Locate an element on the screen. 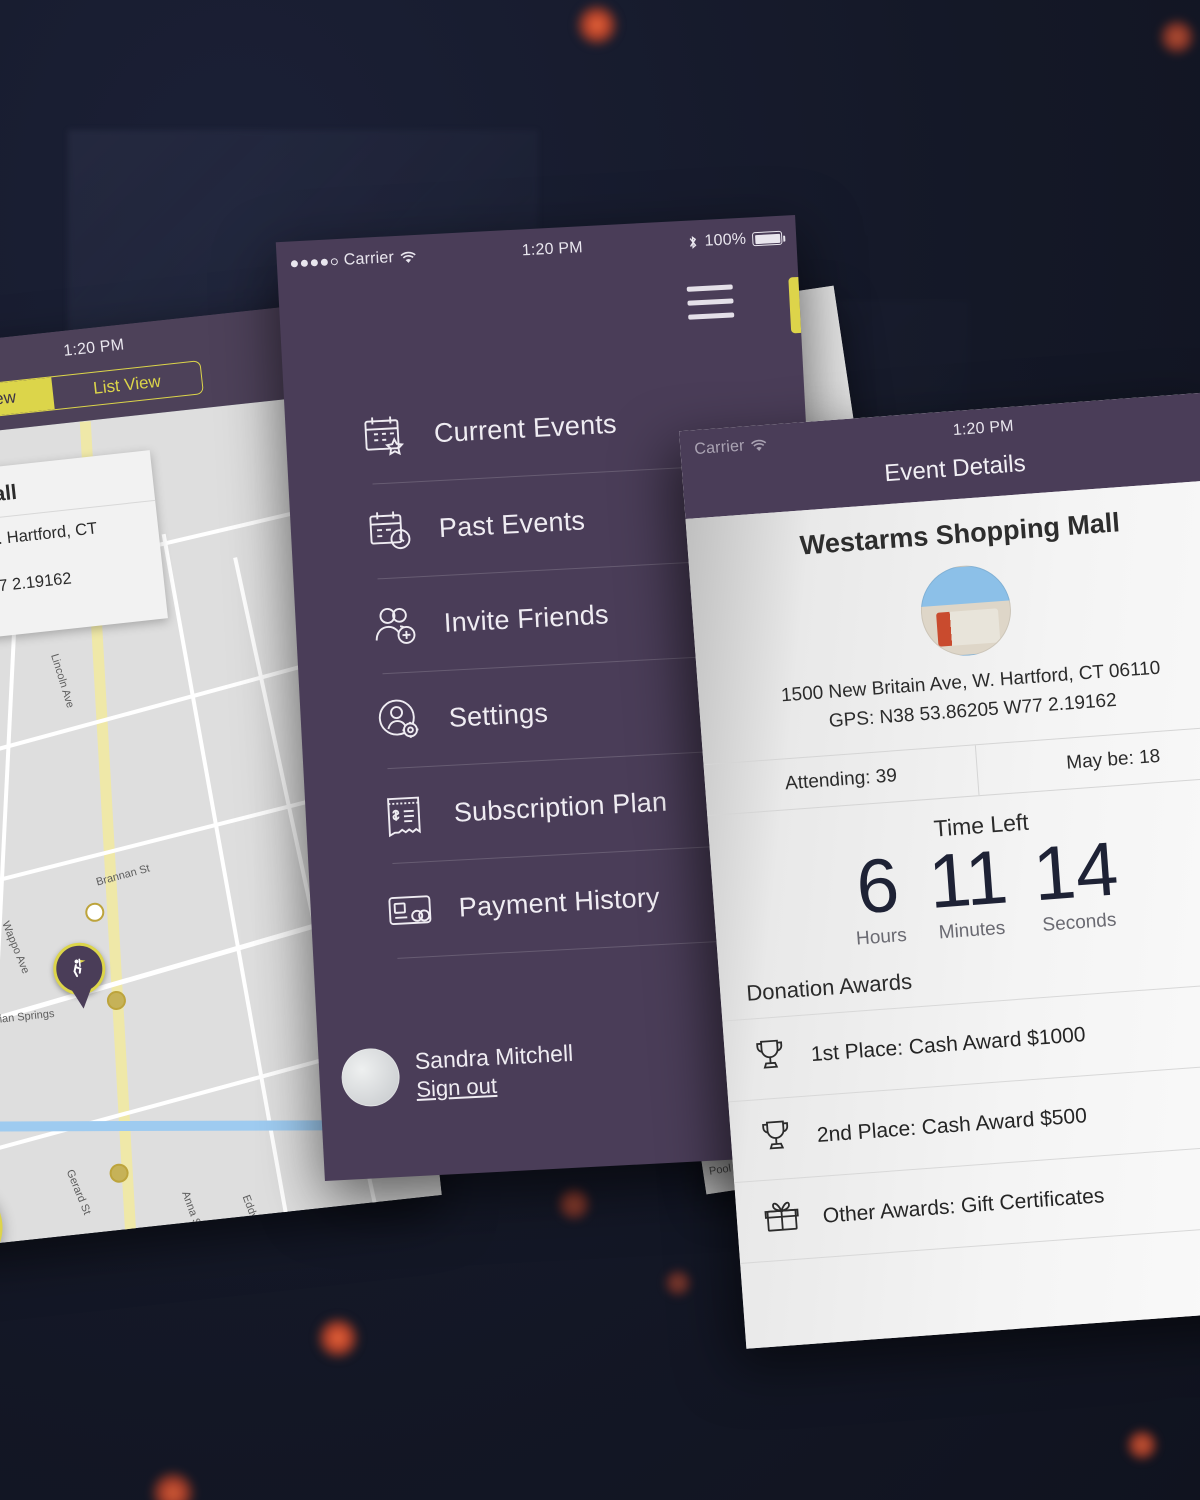 This screenshot has height=1500, width=1200. menu-item-label: Past Events is located at coordinates (512, 523).